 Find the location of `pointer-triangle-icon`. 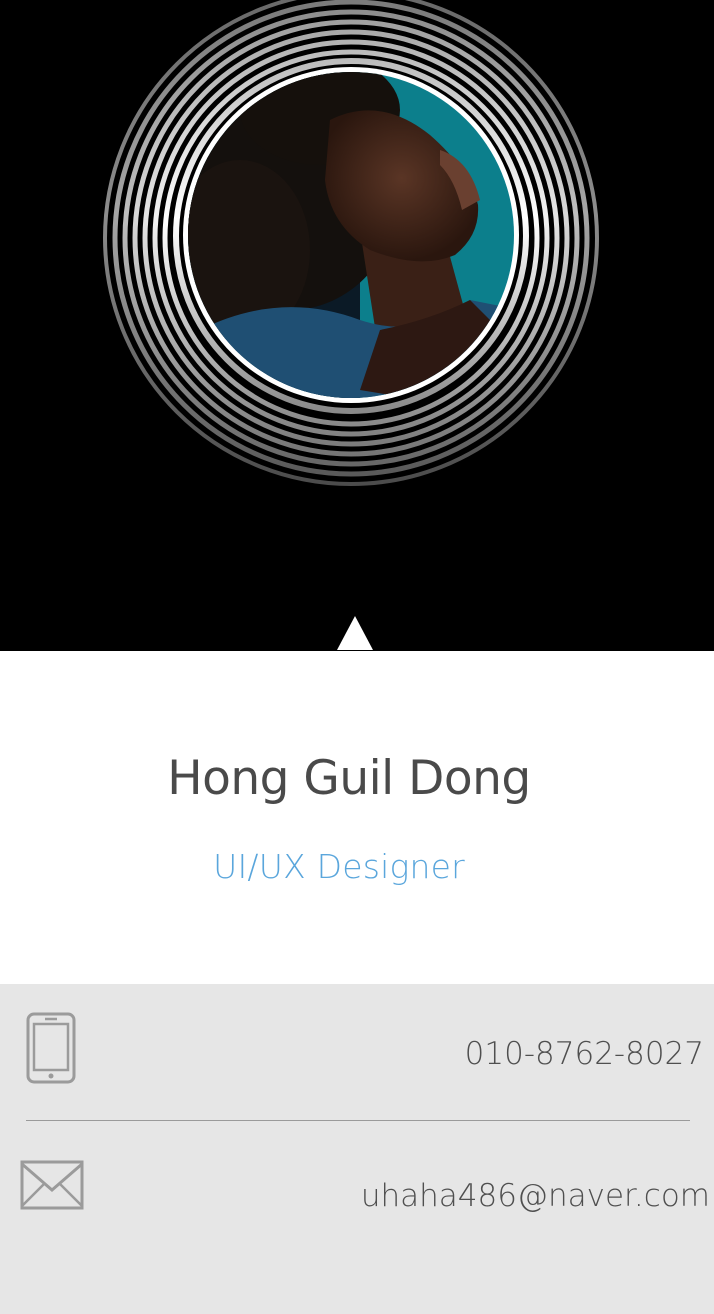

pointer-triangle-icon is located at coordinates (355, 633).